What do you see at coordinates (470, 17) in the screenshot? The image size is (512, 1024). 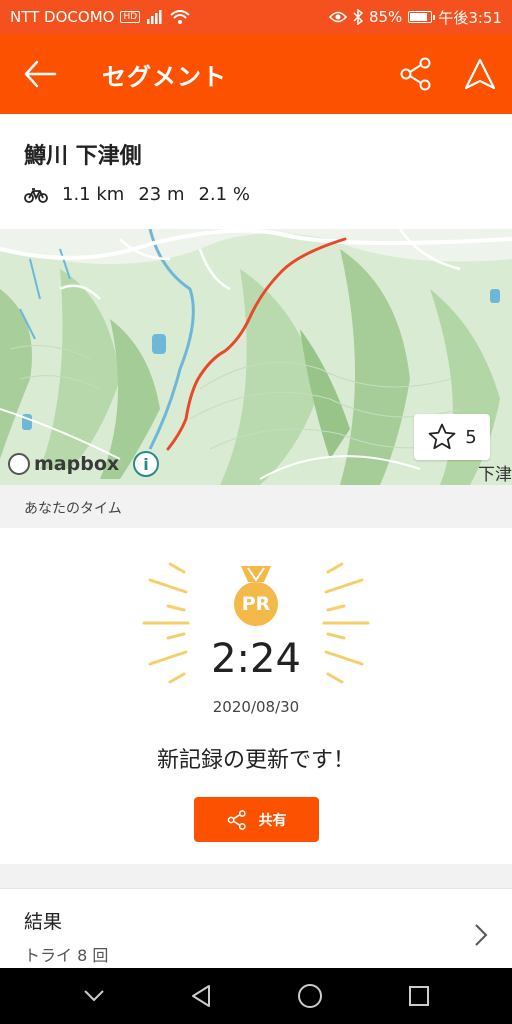 I see `clock: 午後3:51` at bounding box center [470, 17].